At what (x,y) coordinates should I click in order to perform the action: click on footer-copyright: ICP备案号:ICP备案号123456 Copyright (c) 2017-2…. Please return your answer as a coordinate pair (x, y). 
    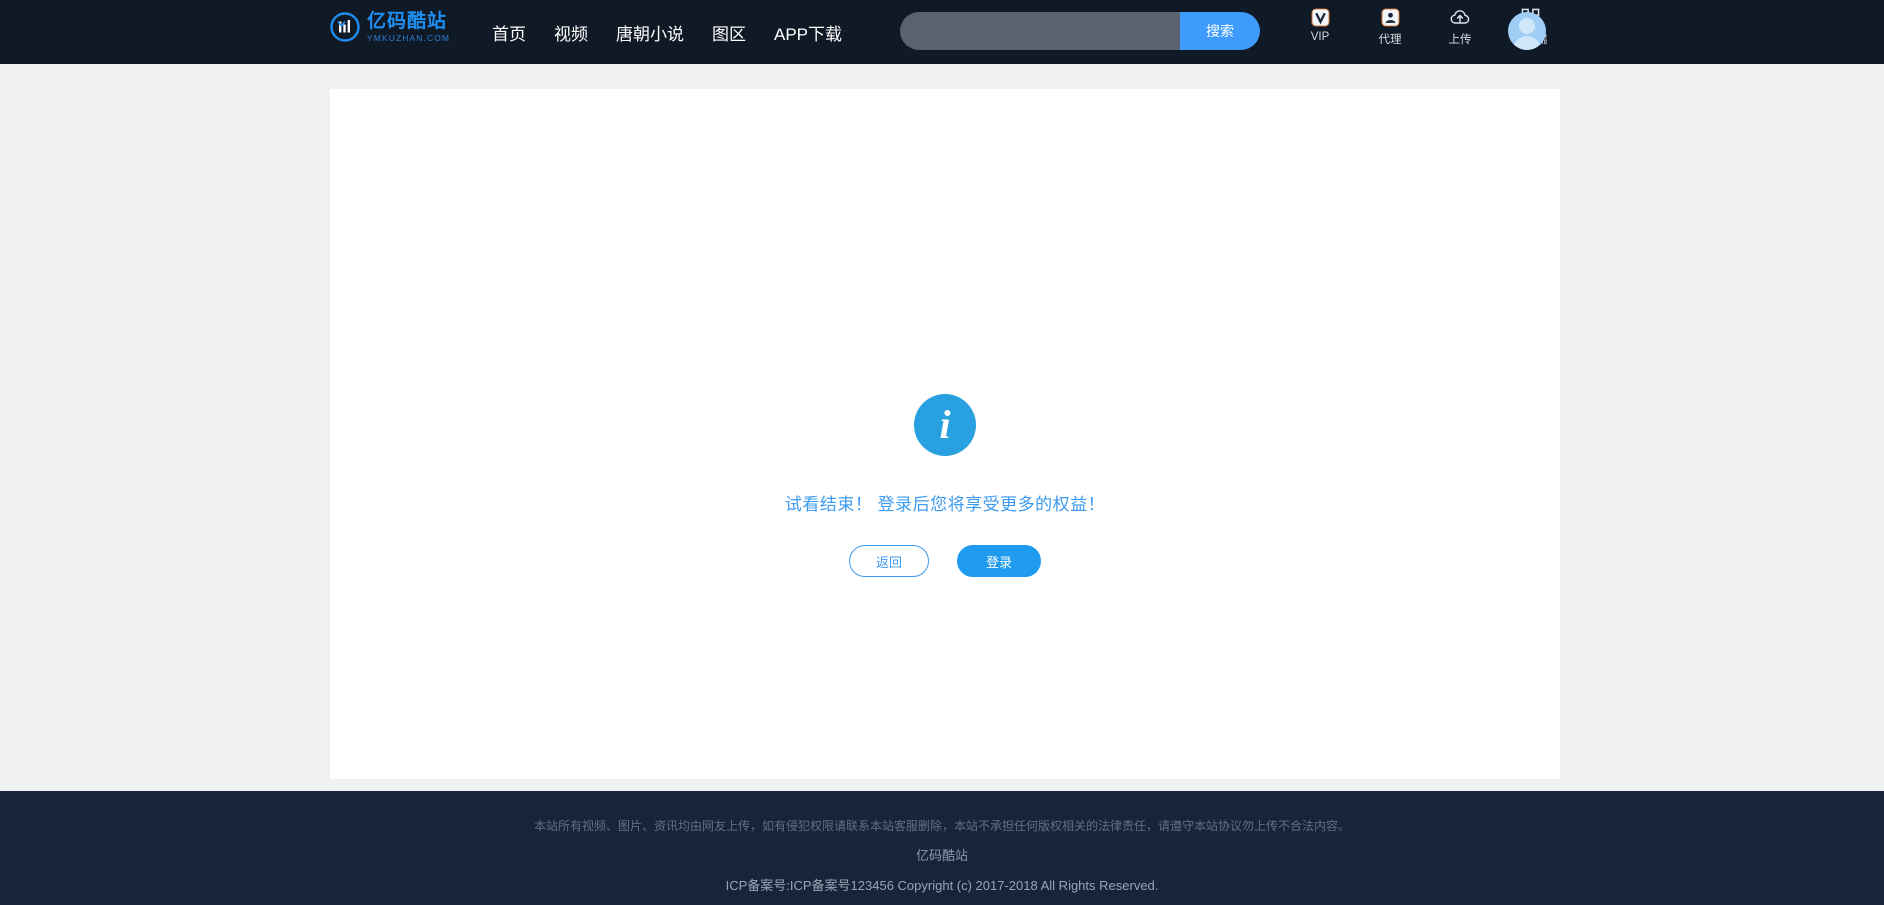
    Looking at the image, I should click on (942, 885).